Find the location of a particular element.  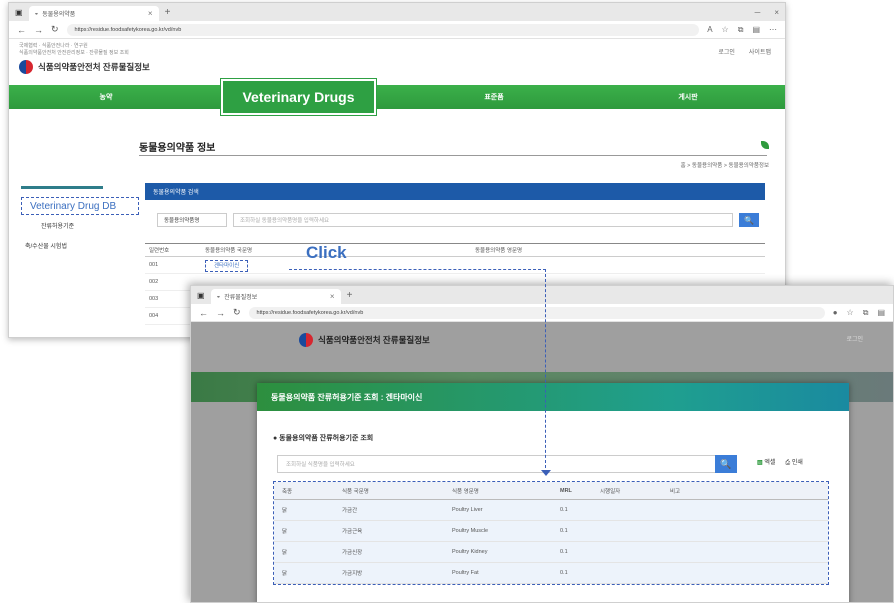

col-english-name: 동물용의약품 영문명 is located at coordinates (590, 250).